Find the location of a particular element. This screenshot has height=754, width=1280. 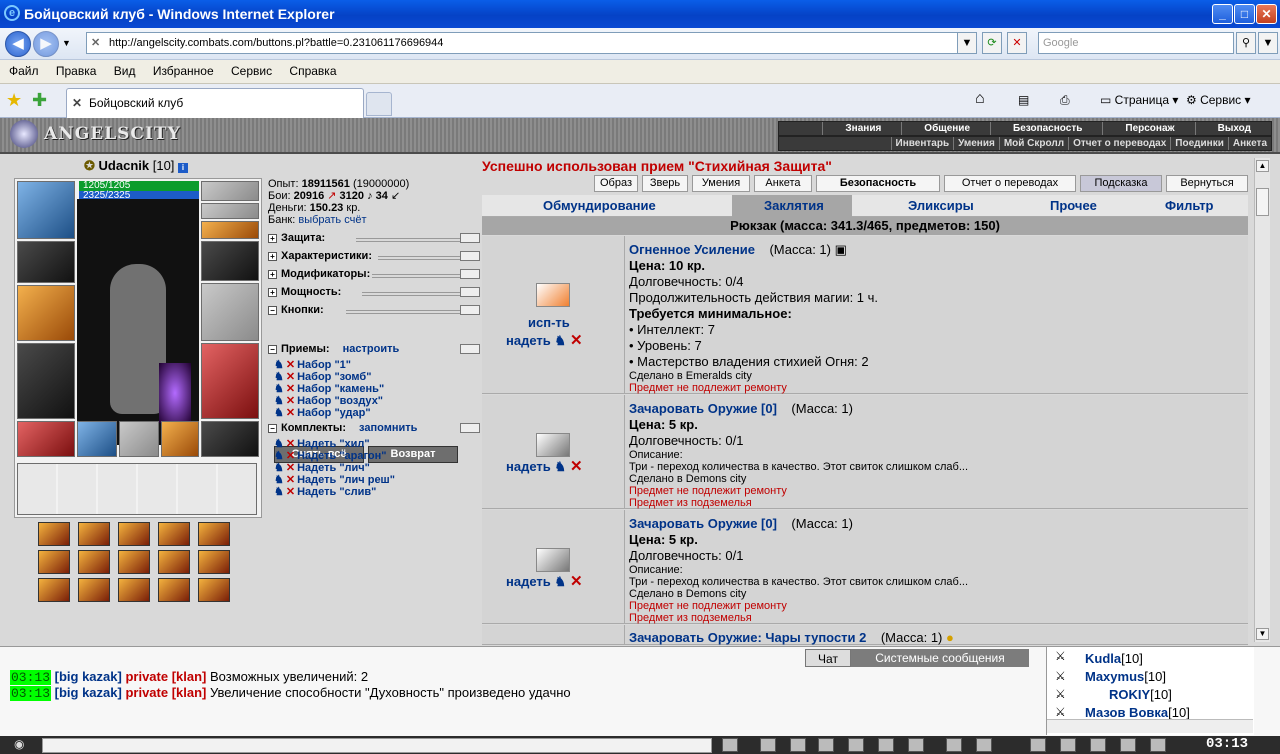

nav-character: Персонаж is located at coordinates (1148, 128).